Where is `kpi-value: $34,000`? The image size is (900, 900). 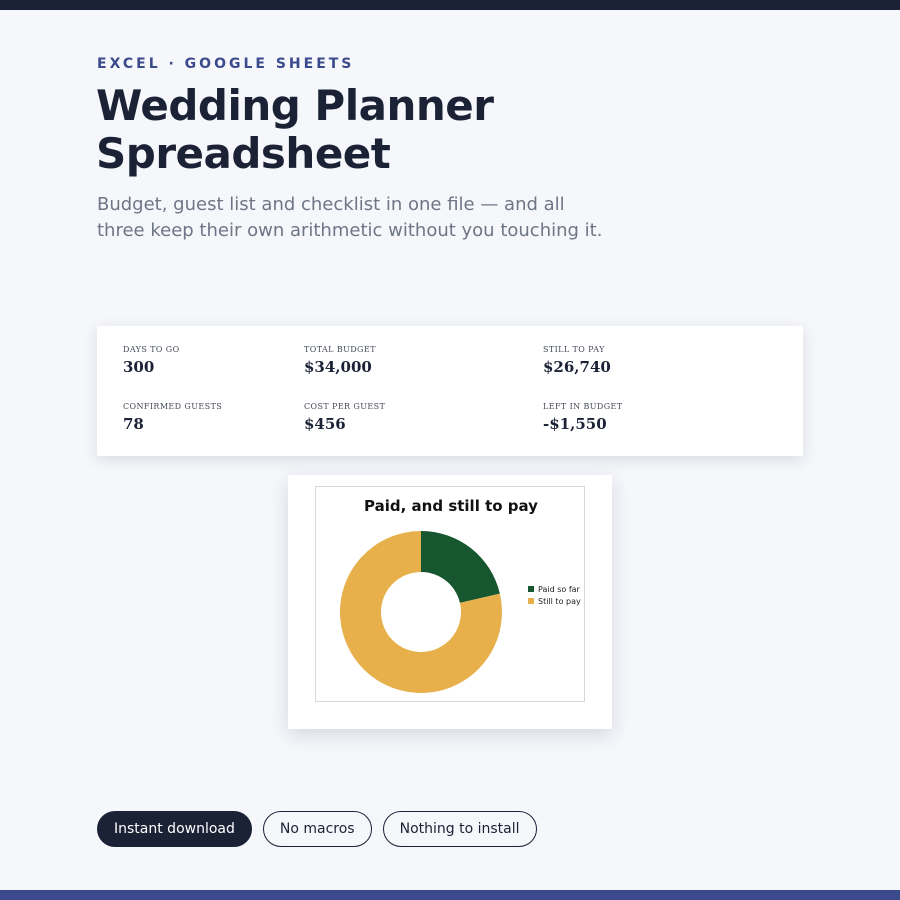
kpi-value: $34,000 is located at coordinates (338, 367).